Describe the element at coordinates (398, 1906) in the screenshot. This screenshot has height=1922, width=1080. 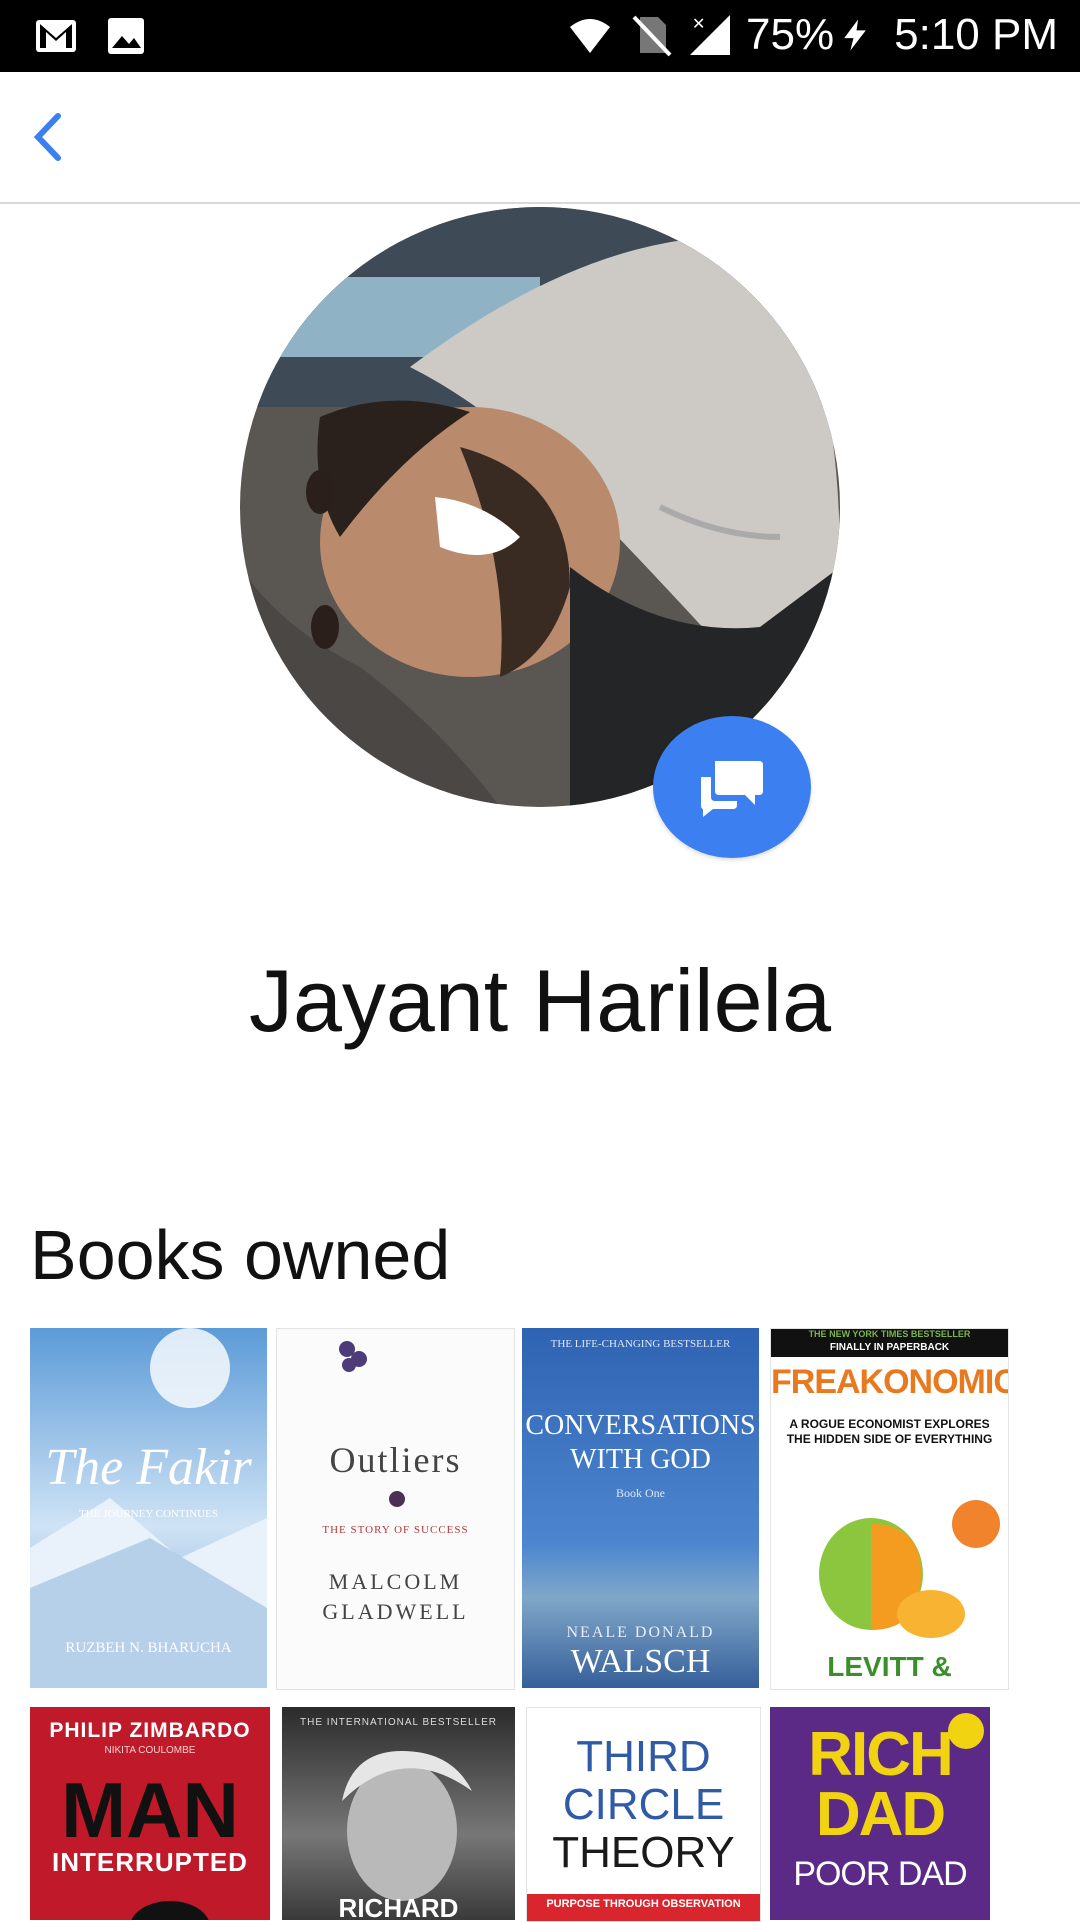
I see `book-author: RICHARD` at that location.